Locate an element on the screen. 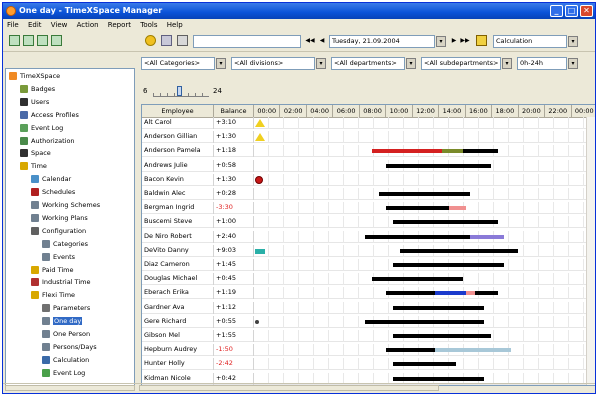 The width and height of the screenshot is (598, 397). tree-item-configuration: Configuration is located at coordinates (58, 231).